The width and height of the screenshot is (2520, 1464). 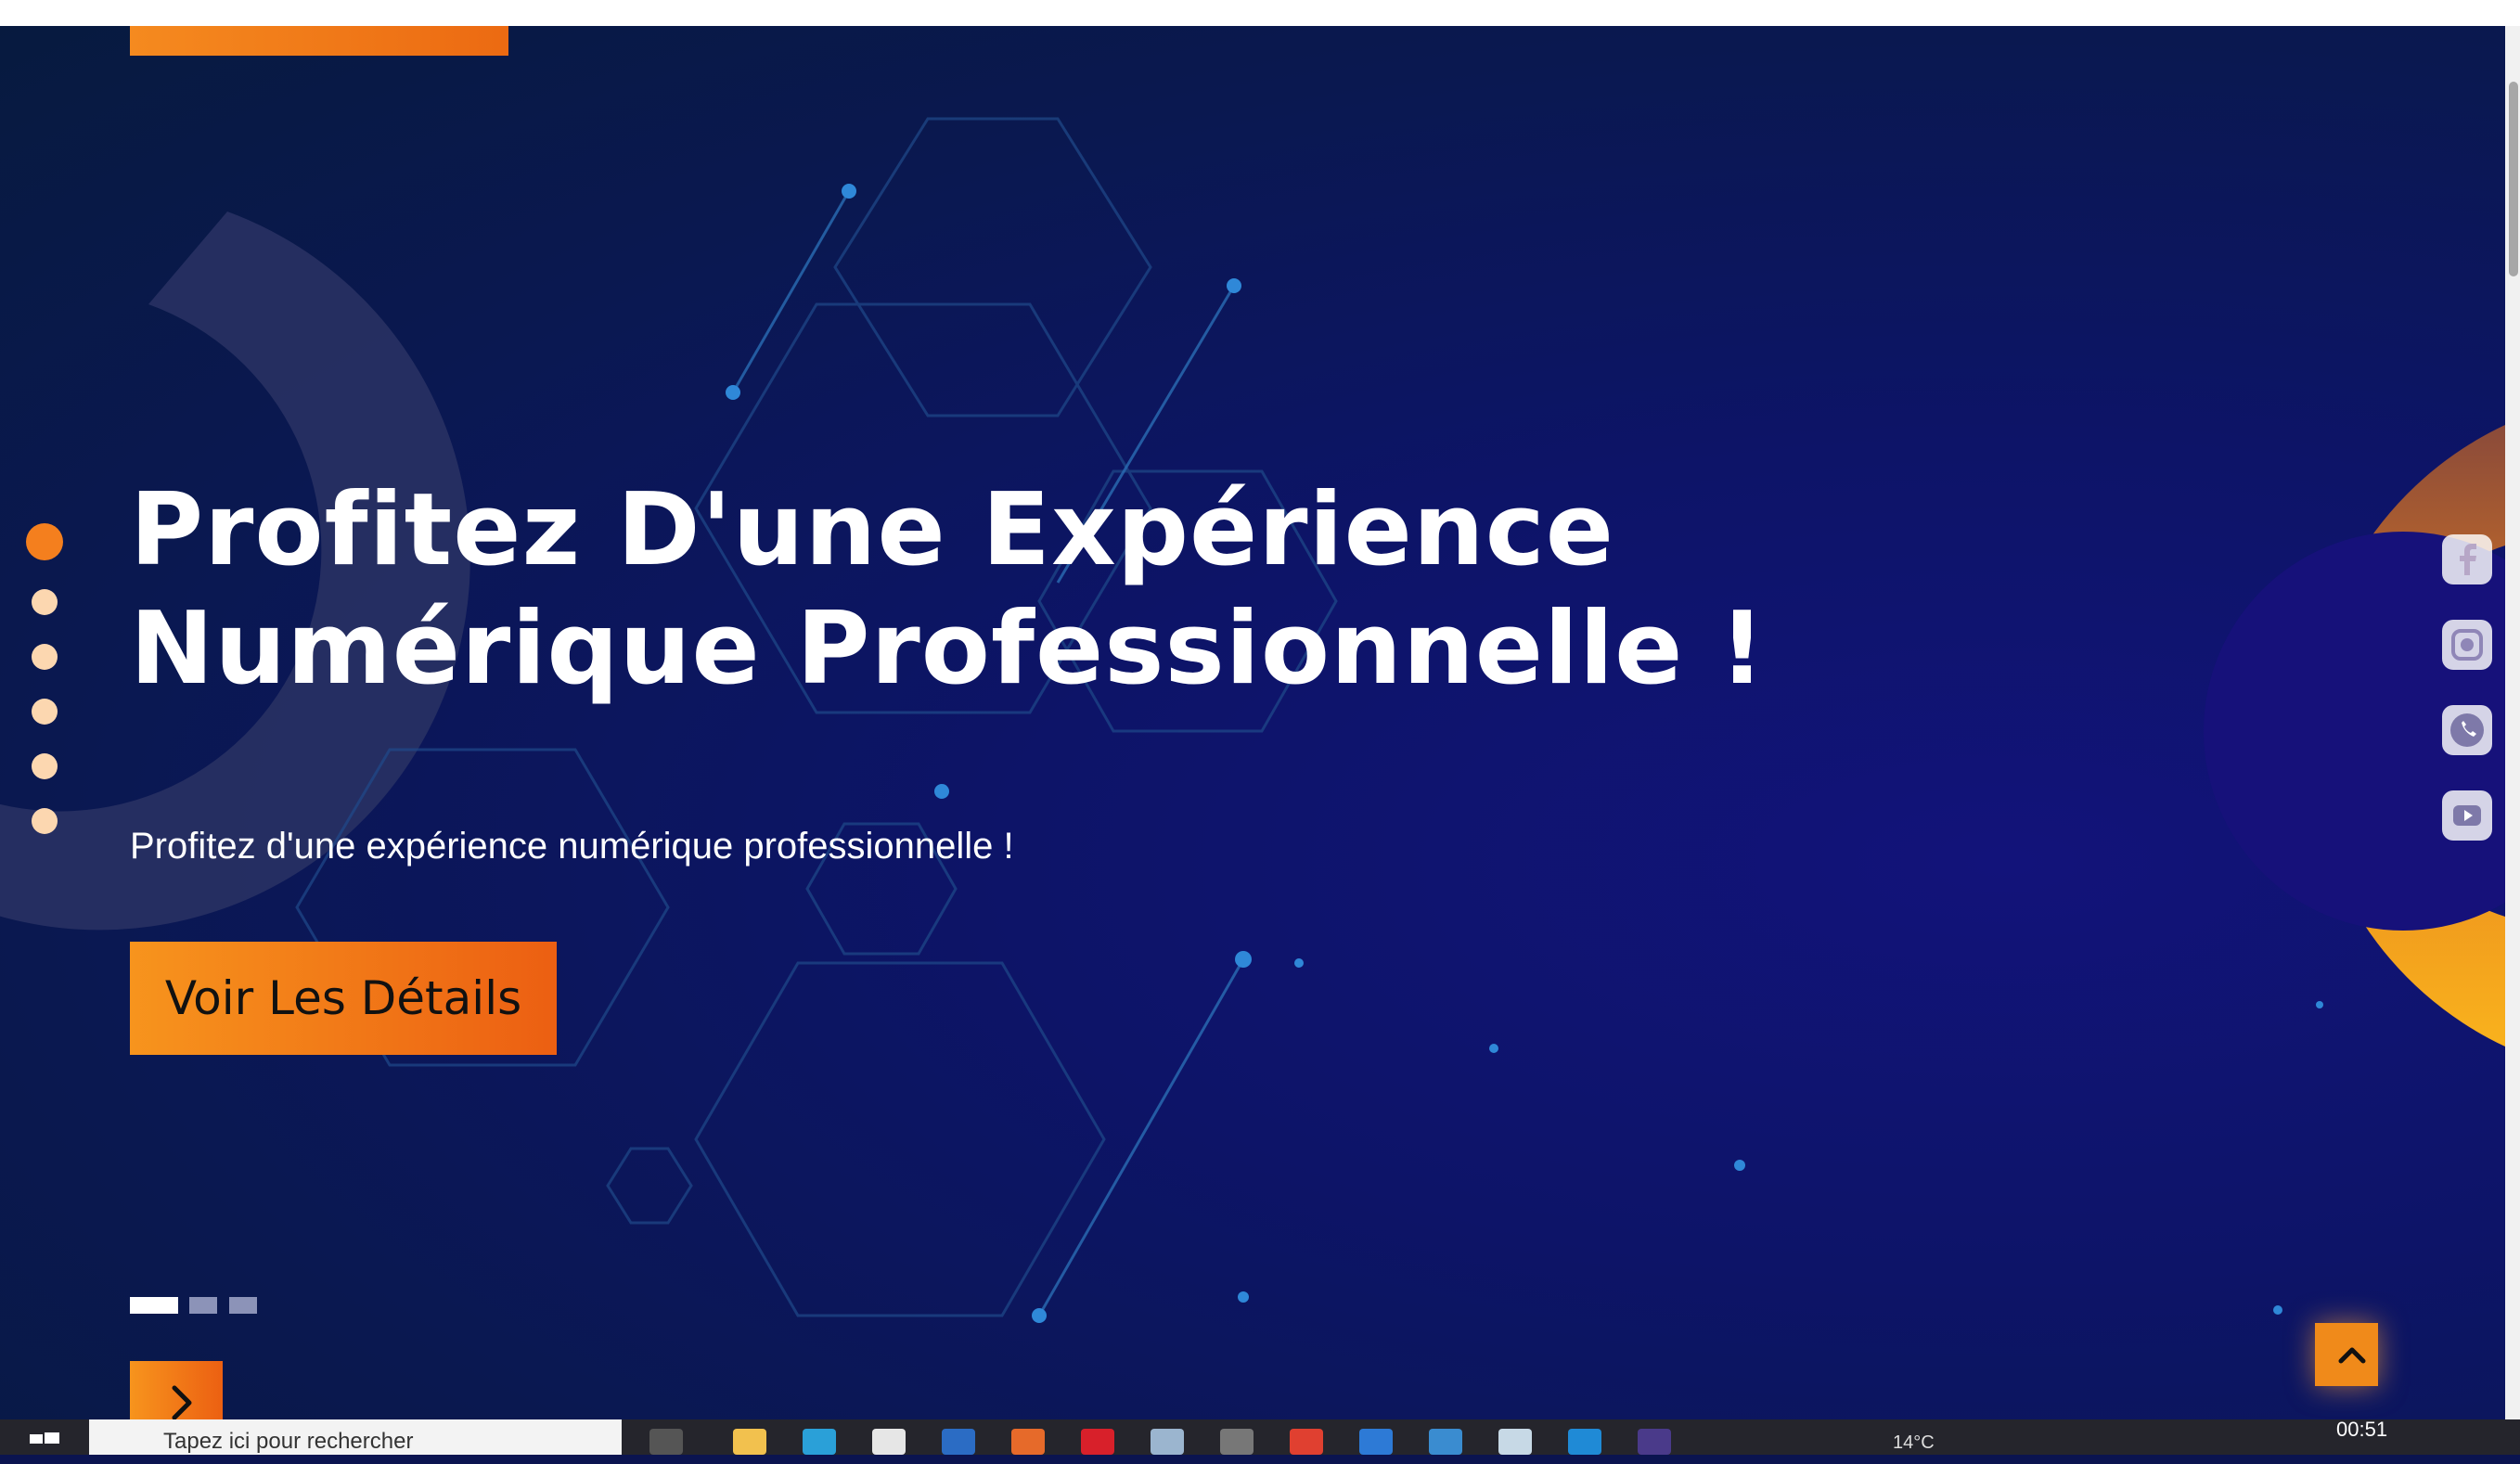 I want to click on settings-icon, so click(x=1237, y=1442).